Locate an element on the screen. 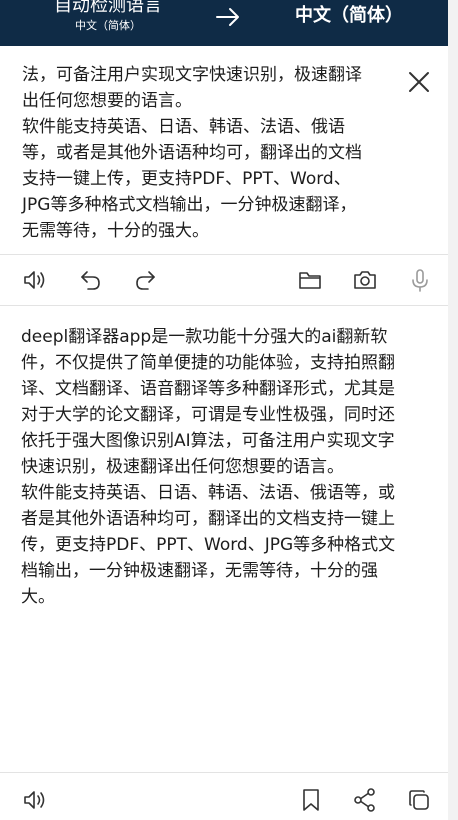 The width and height of the screenshot is (458, 820). copy-icon is located at coordinates (419, 800).